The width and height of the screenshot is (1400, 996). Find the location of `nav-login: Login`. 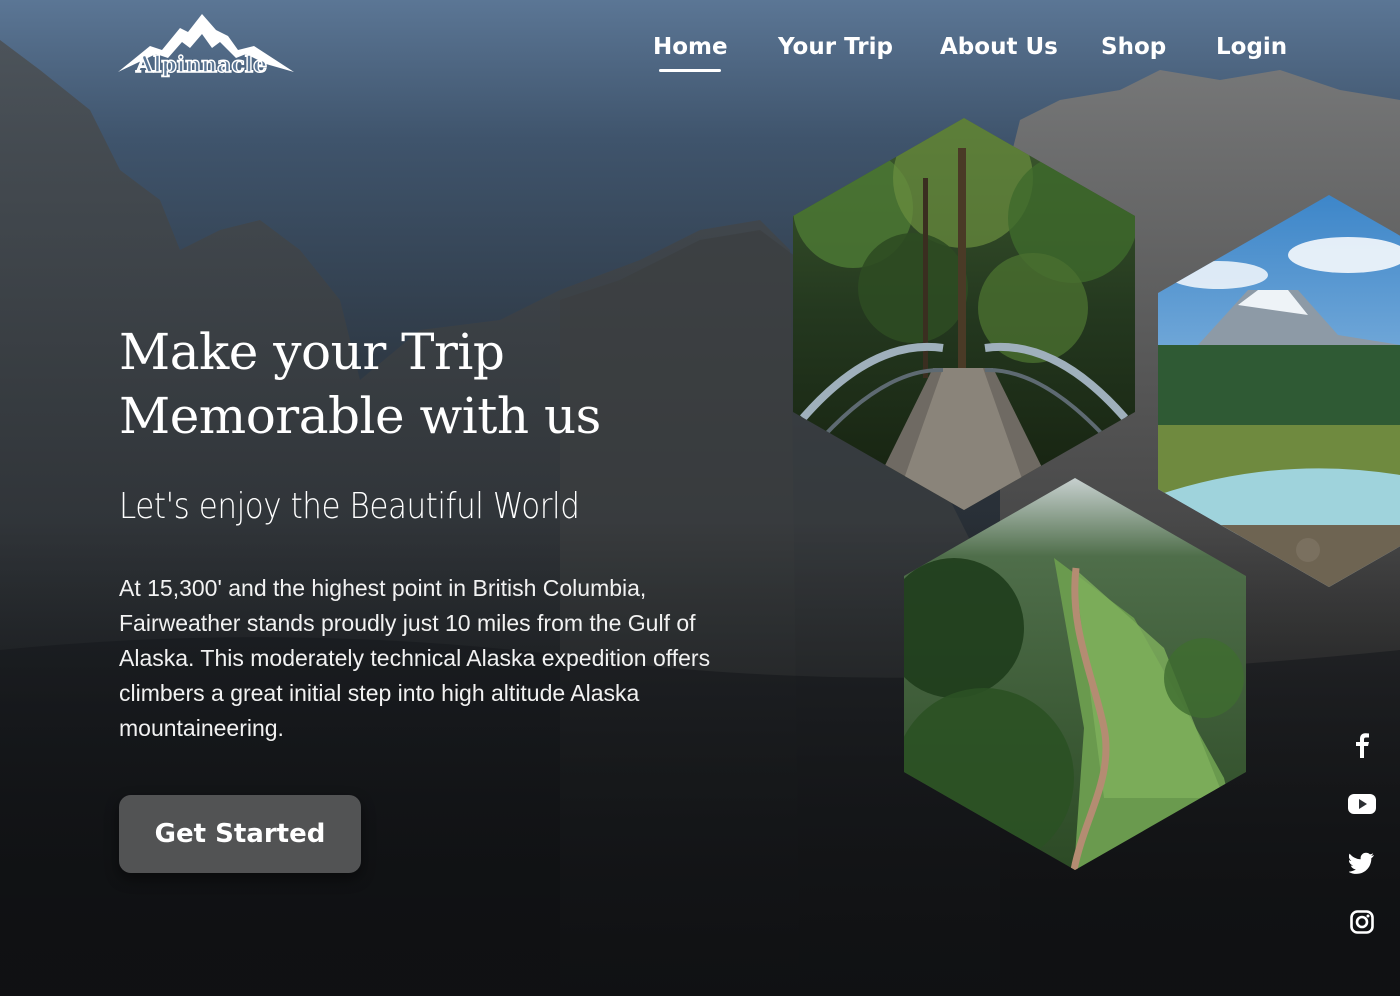

nav-login: Login is located at coordinates (1251, 47).